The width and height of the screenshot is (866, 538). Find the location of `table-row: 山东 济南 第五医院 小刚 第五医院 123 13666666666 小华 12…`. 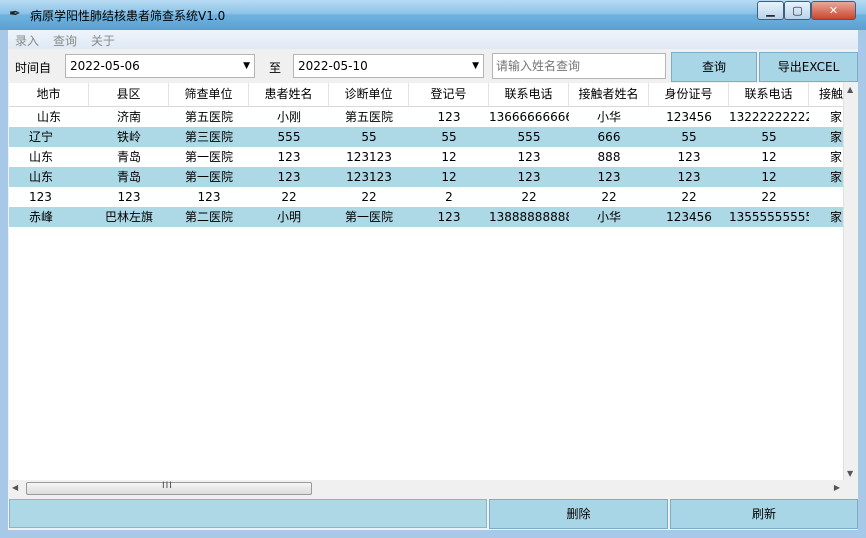

table-row: 山东 济南 第五医院 小刚 第五医院 123 13666666666 小华 12… is located at coordinates (426, 117).